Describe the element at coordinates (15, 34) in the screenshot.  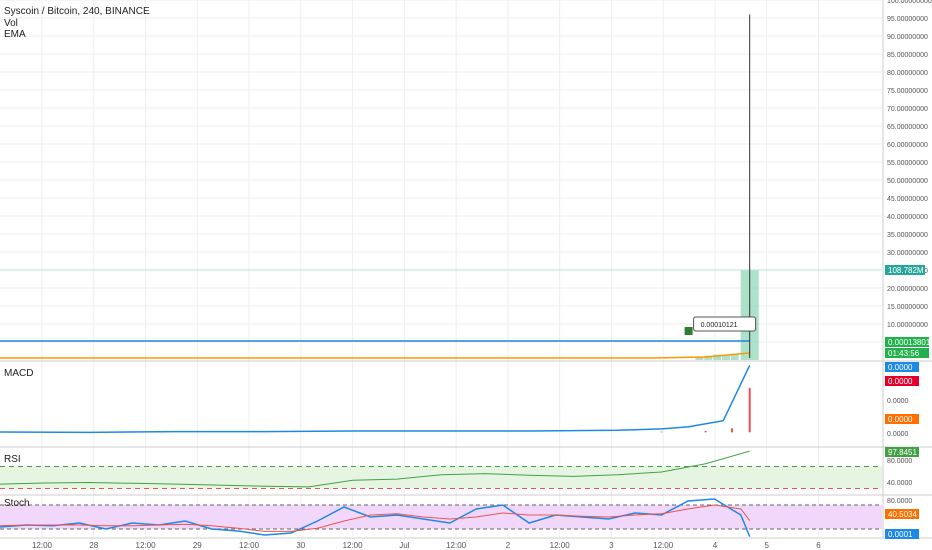
I see `indicator-label: EMA` at that location.